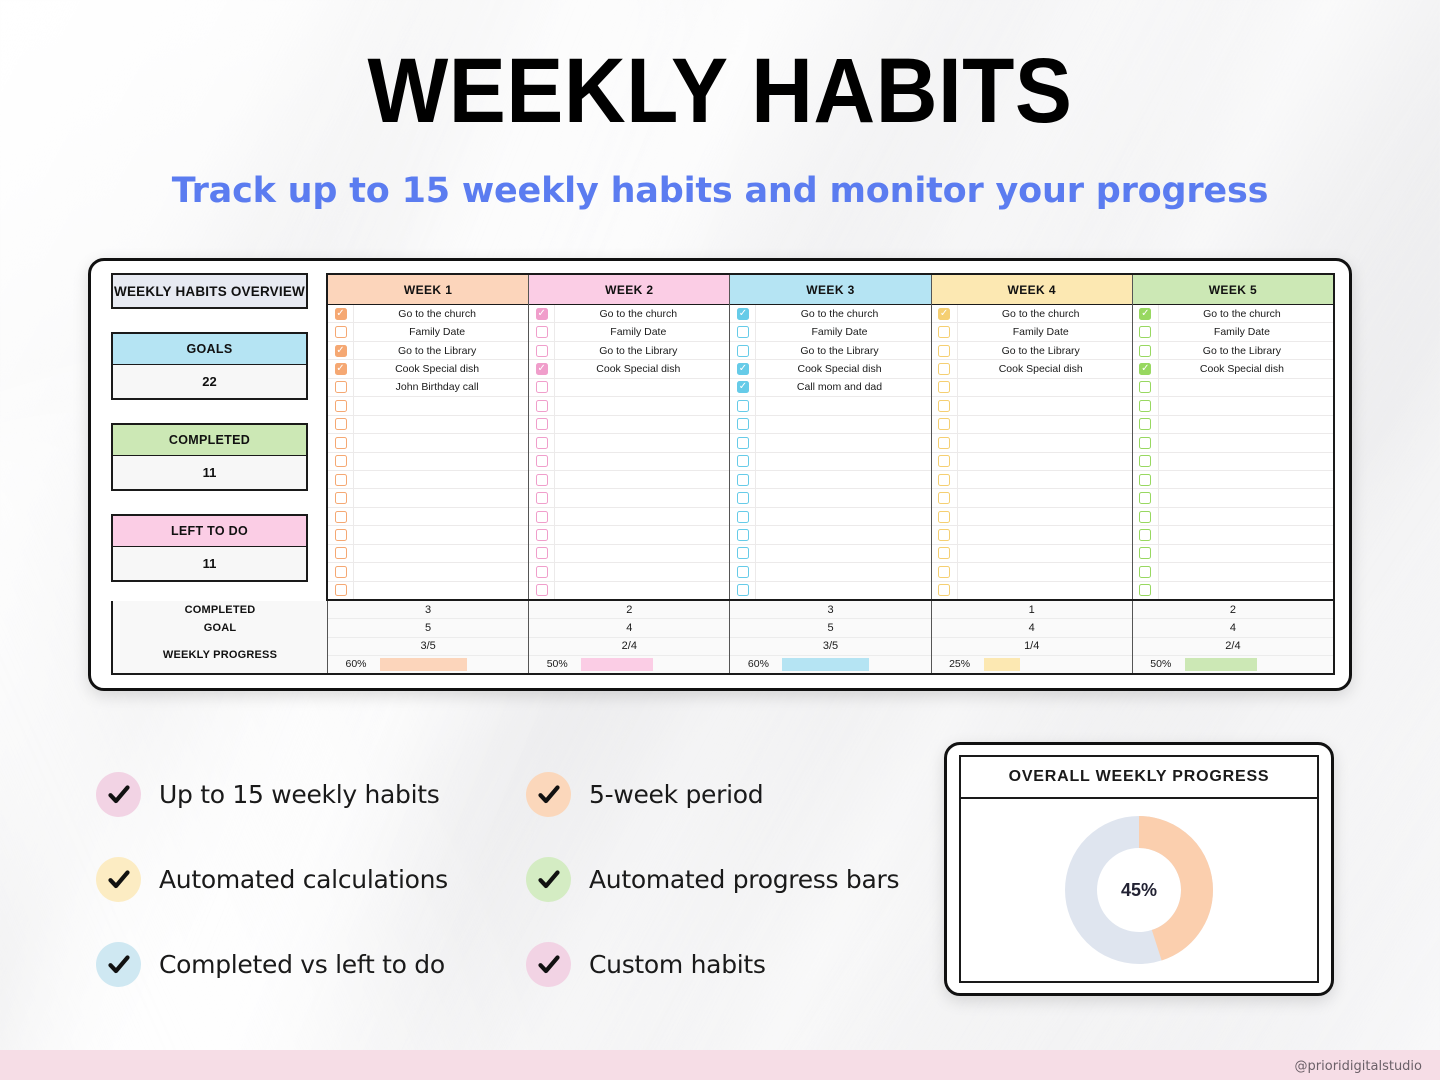 This screenshot has height=1080, width=1440. Describe the element at coordinates (642, 351) in the screenshot. I see `habit-label: Go to the Library` at that location.